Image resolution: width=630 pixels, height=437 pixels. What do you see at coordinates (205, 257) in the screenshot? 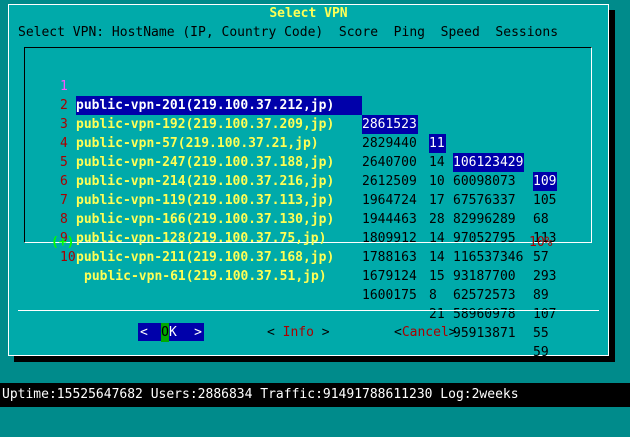
I see `item-hostname: public-vpn-211(219.100.37.168,jp)` at bounding box center [205, 257].